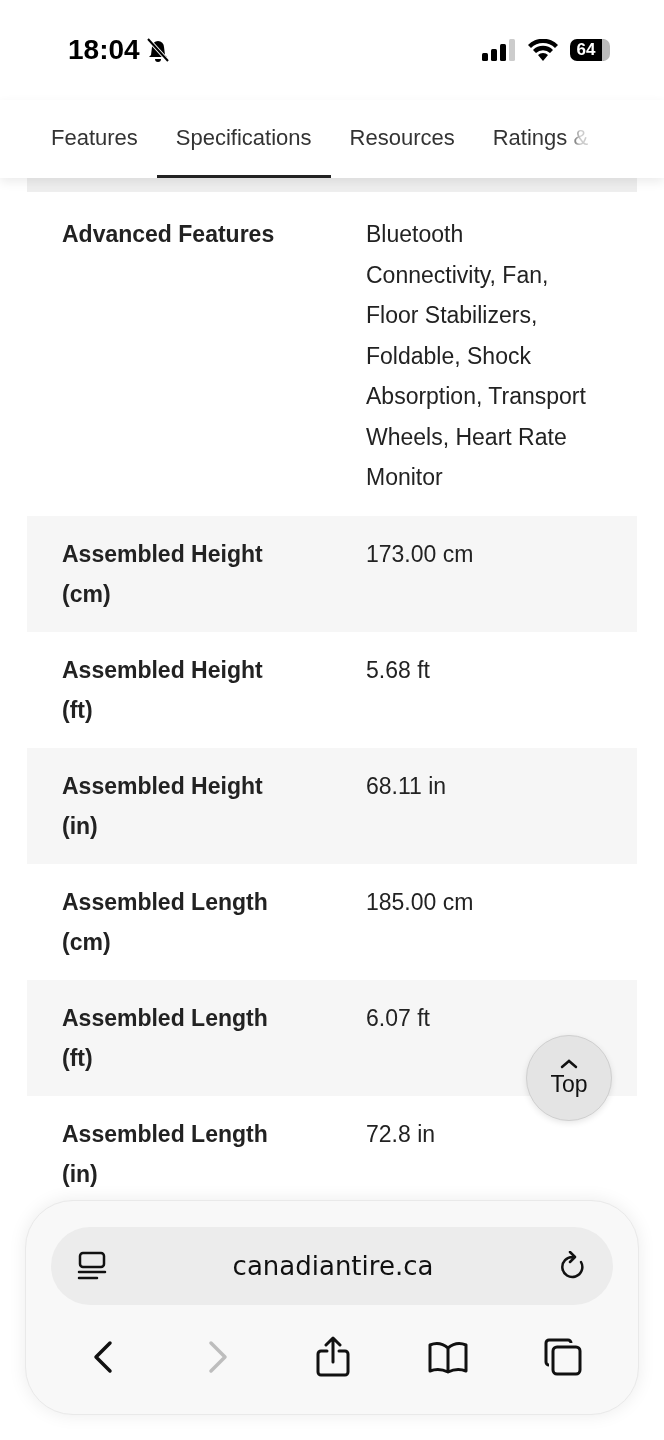 The width and height of the screenshot is (664, 1440). What do you see at coordinates (543, 50) in the screenshot?
I see `wifi-icon` at bounding box center [543, 50].